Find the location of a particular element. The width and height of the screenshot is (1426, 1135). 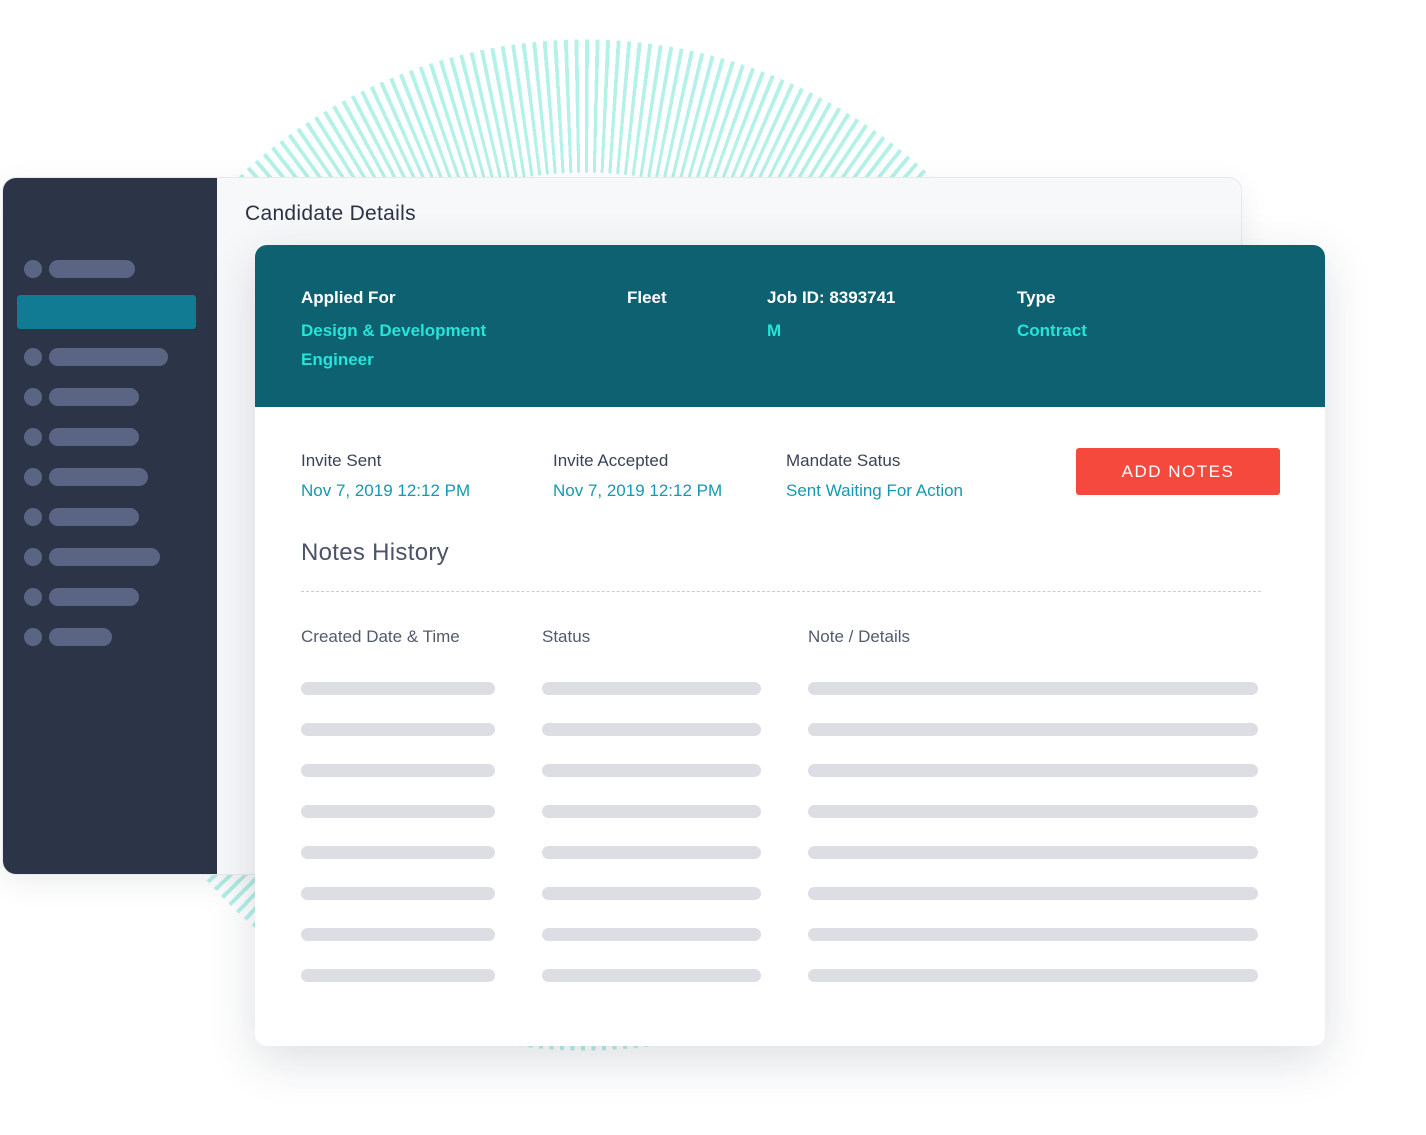

invite-accepted-field: Invite Accepted Nov 7, 2019 12:12 PM is located at coordinates (637, 476).